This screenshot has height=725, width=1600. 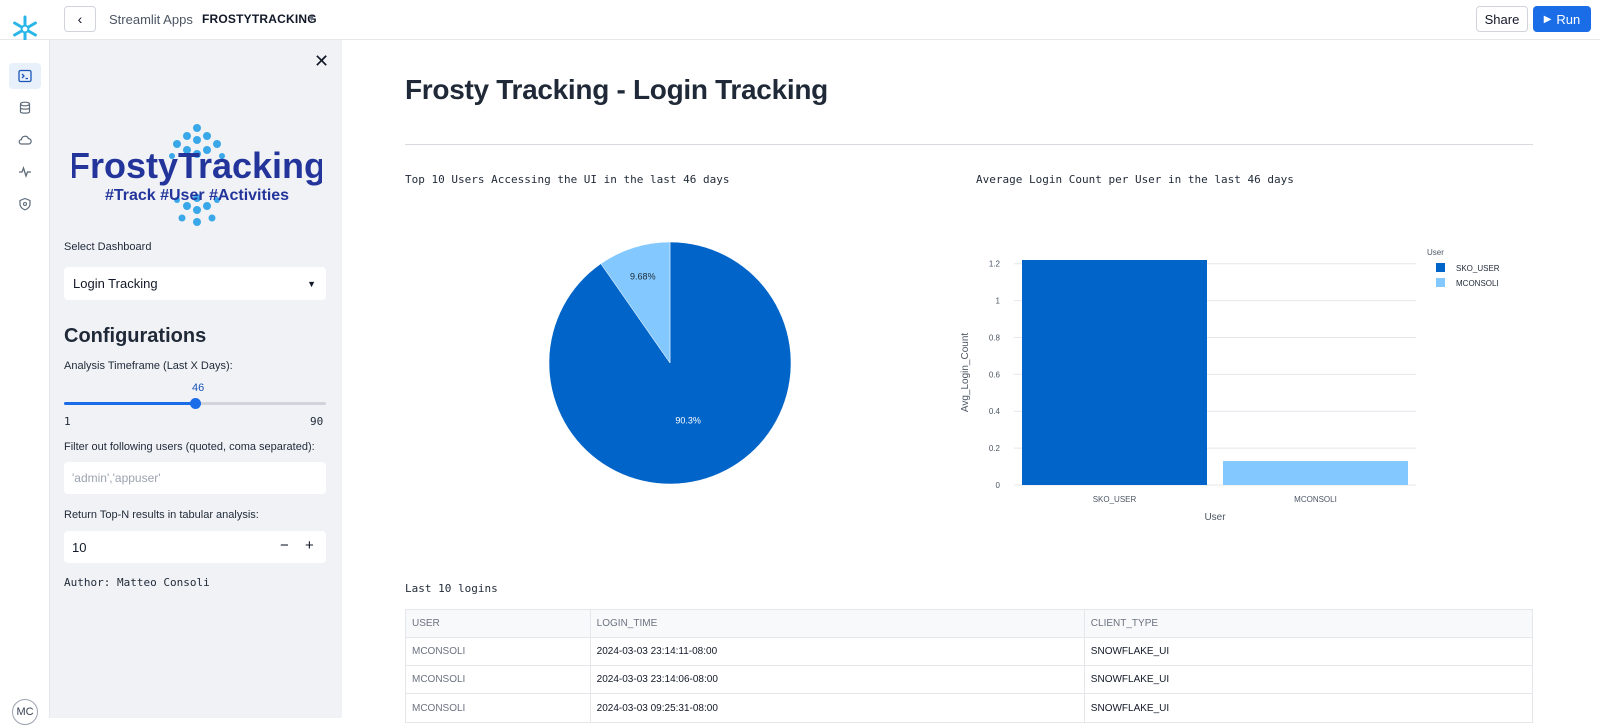 I want to click on increment-button: +, so click(x=309, y=545).